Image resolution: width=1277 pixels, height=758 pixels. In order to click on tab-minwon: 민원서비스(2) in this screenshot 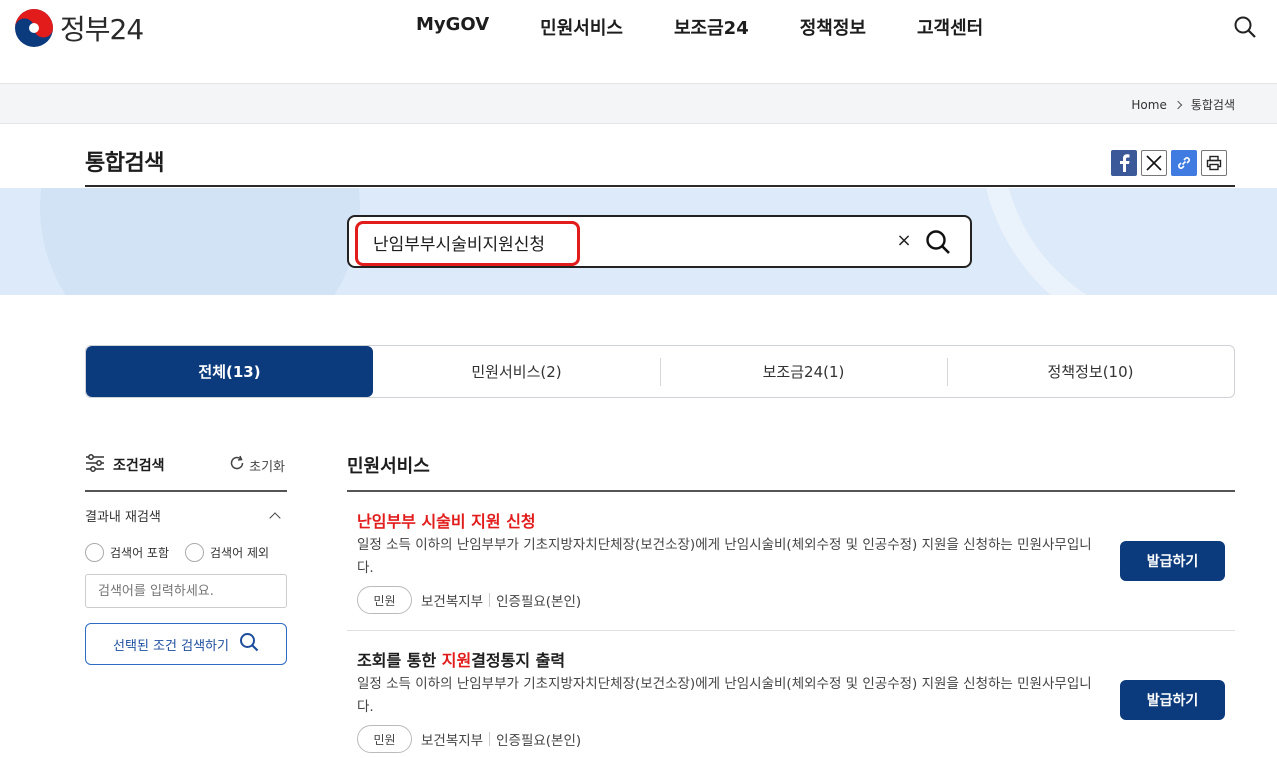, I will do `click(516, 371)`.